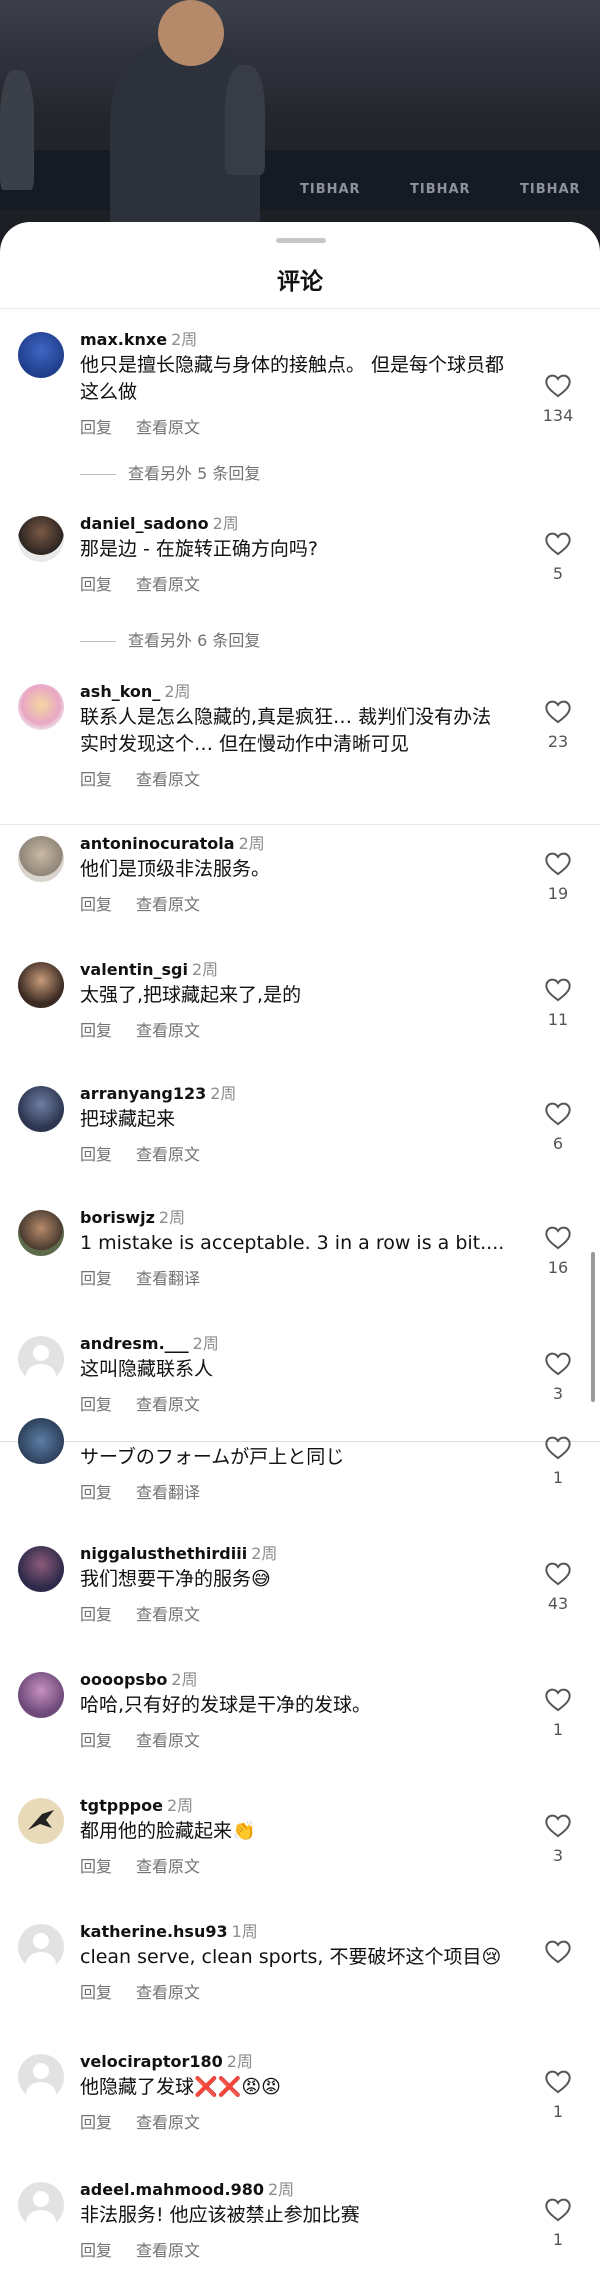 The width and height of the screenshot is (600, 2269). Describe the element at coordinates (120, 691) in the screenshot. I see `username: ash_kon_` at that location.